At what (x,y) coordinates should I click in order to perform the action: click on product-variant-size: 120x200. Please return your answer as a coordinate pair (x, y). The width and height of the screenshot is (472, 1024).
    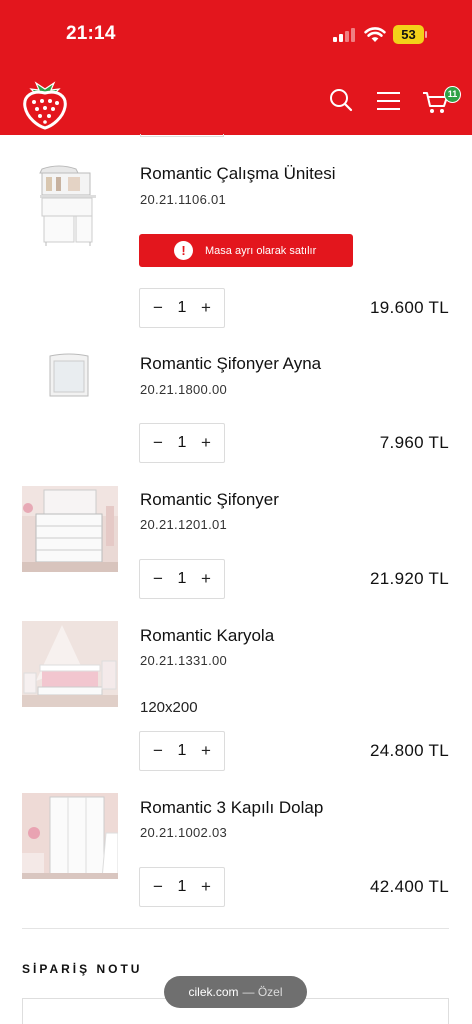
    Looking at the image, I should click on (169, 707).